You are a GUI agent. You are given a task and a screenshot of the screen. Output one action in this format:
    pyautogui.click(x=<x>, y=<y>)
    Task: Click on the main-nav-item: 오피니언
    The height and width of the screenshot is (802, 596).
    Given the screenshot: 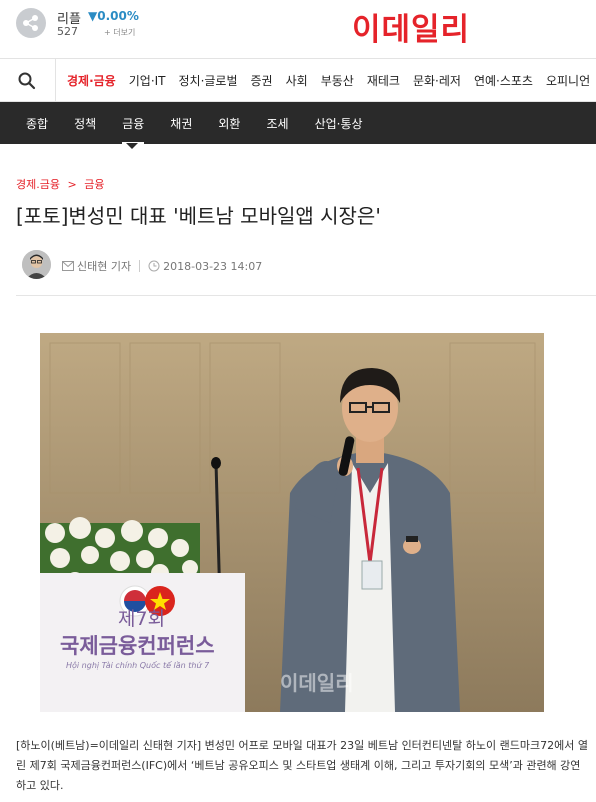 What is the action you would take?
    pyautogui.click(x=568, y=80)
    